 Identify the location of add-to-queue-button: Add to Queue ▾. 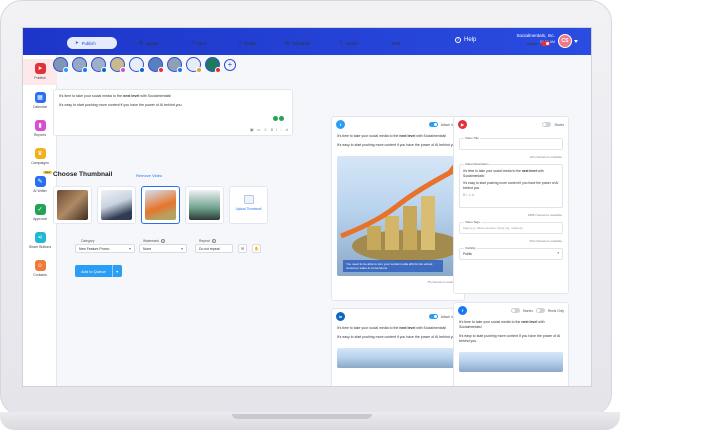
(98, 271).